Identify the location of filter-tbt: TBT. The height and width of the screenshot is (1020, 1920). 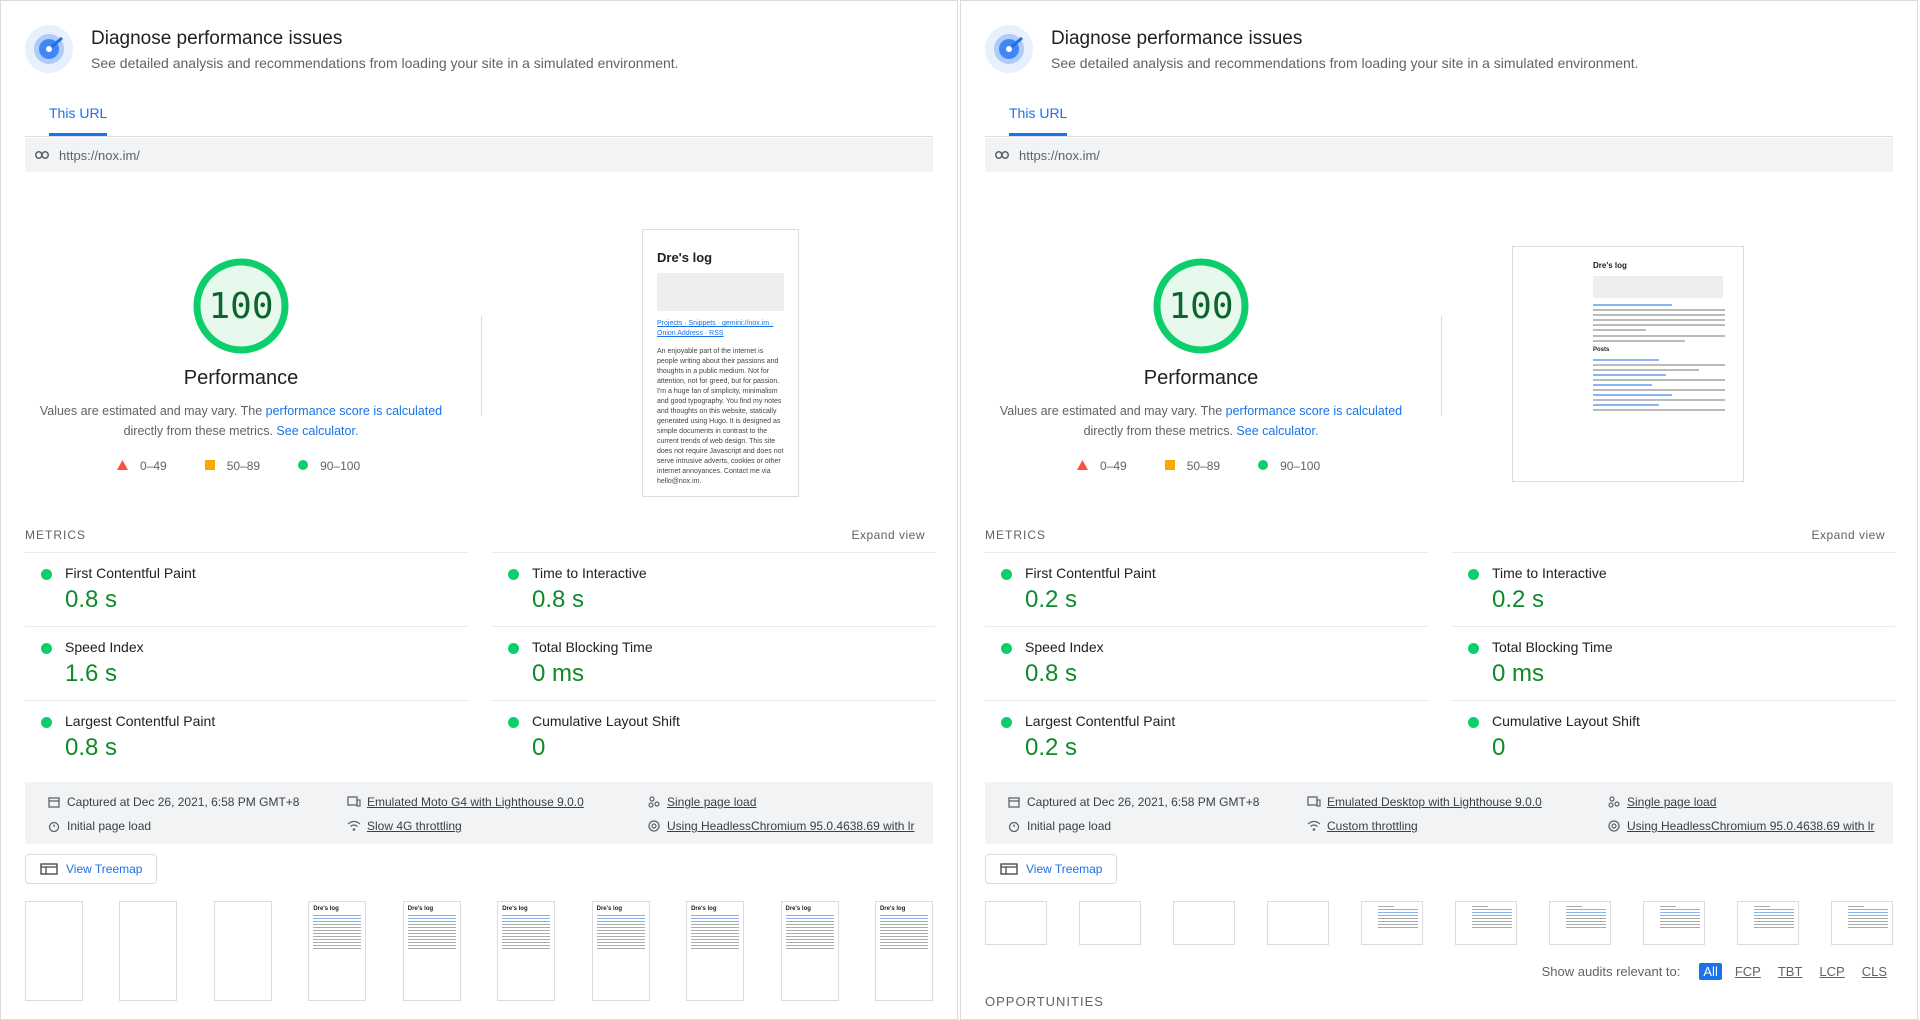
(1790, 971).